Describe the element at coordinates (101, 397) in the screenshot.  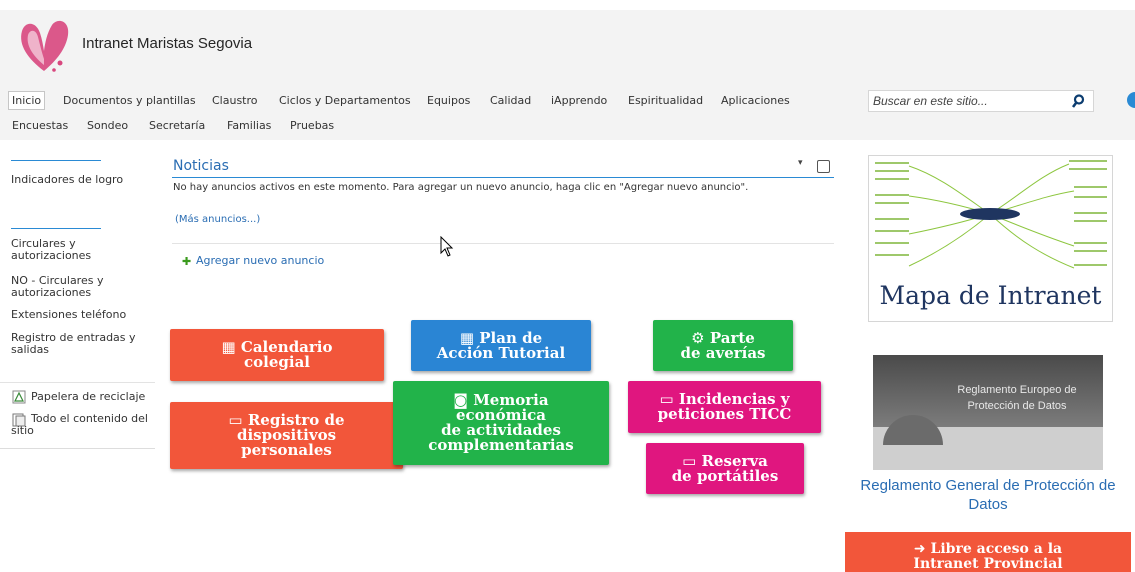
I see `left-nav-recycle-bin: Papelera de reciclaje` at that location.